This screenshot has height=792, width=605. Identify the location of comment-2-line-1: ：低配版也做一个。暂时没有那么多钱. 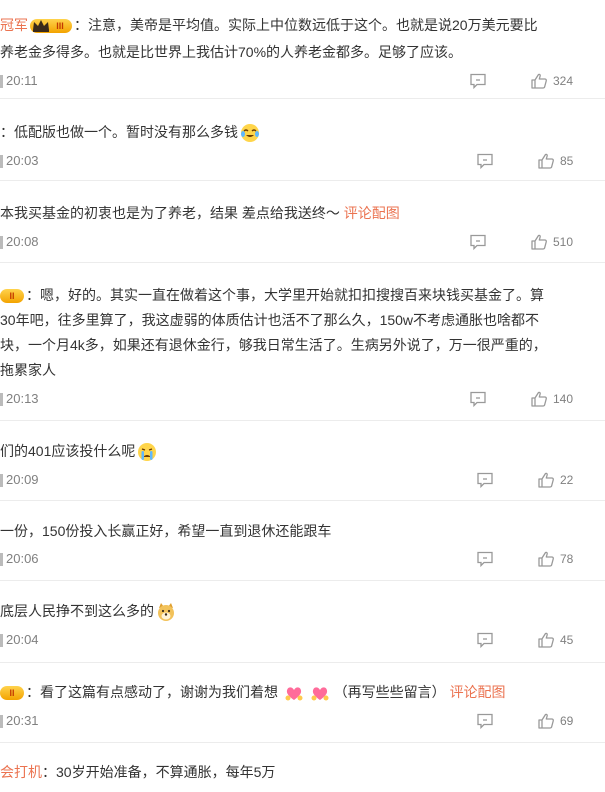
(296, 132).